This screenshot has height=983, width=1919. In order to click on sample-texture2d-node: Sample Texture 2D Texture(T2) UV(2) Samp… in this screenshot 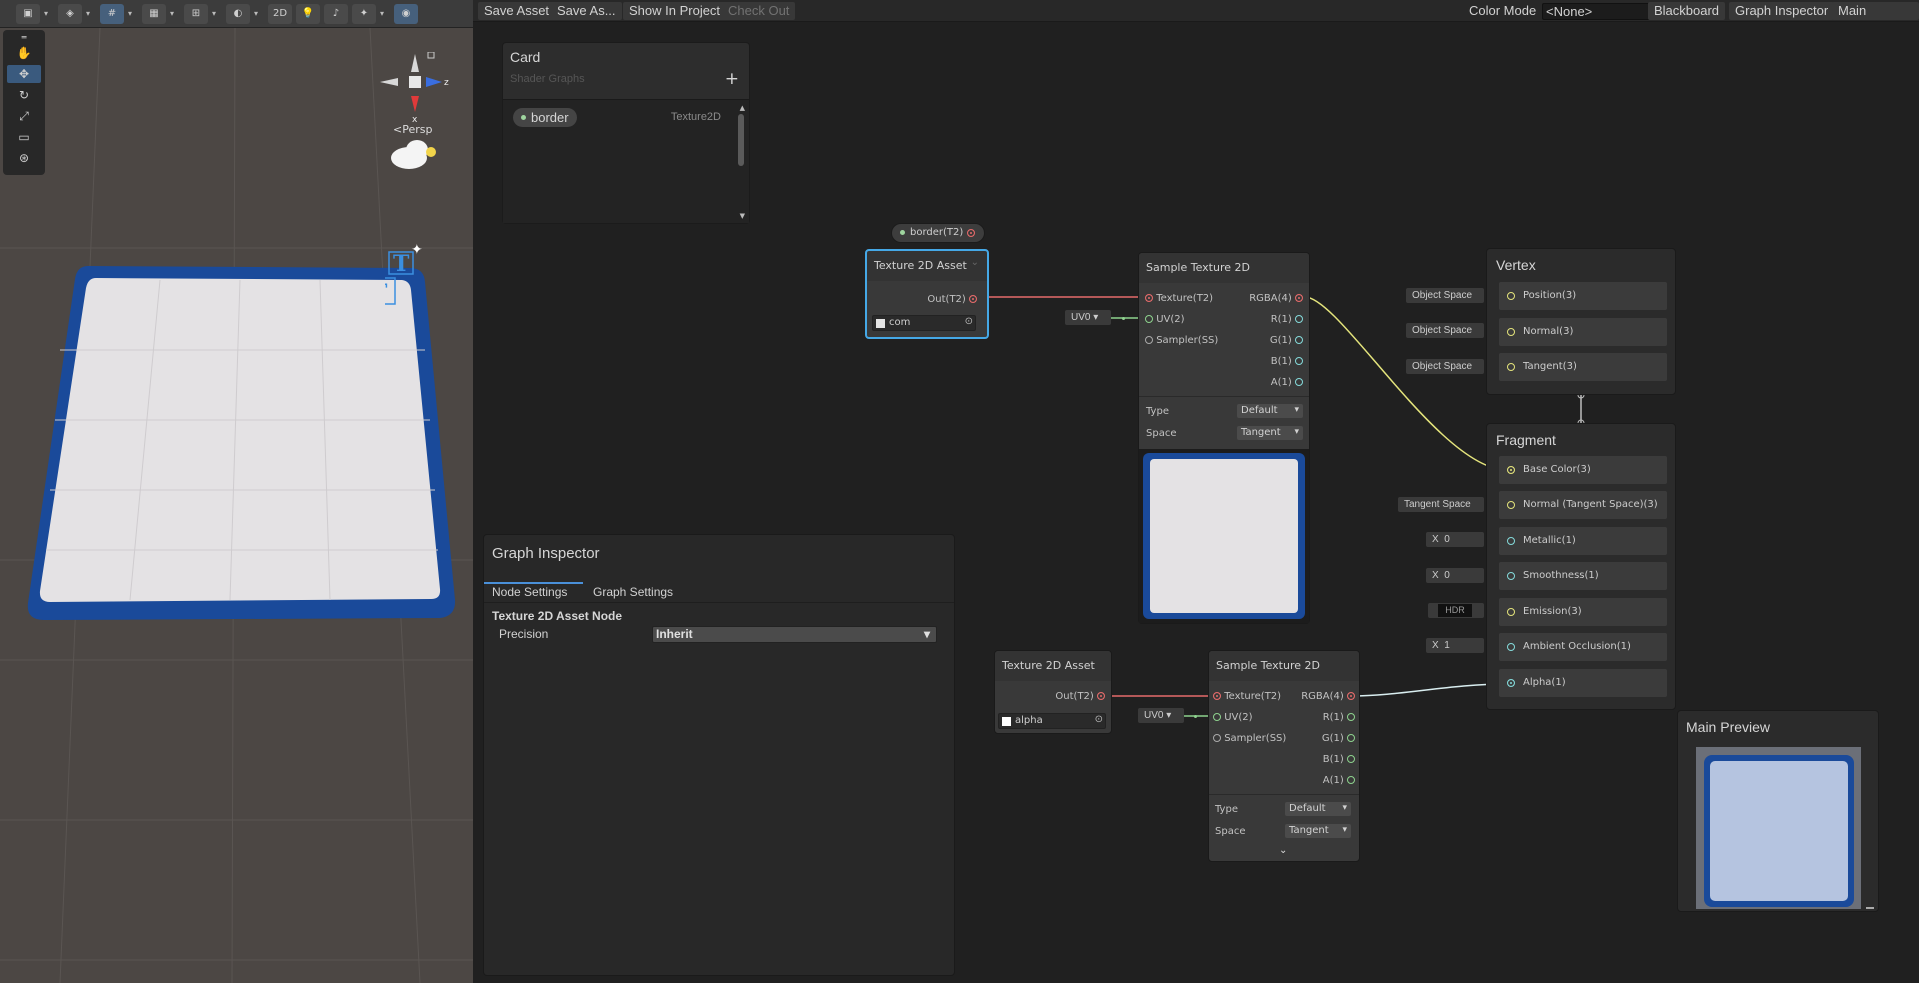, I will do `click(1224, 438)`.